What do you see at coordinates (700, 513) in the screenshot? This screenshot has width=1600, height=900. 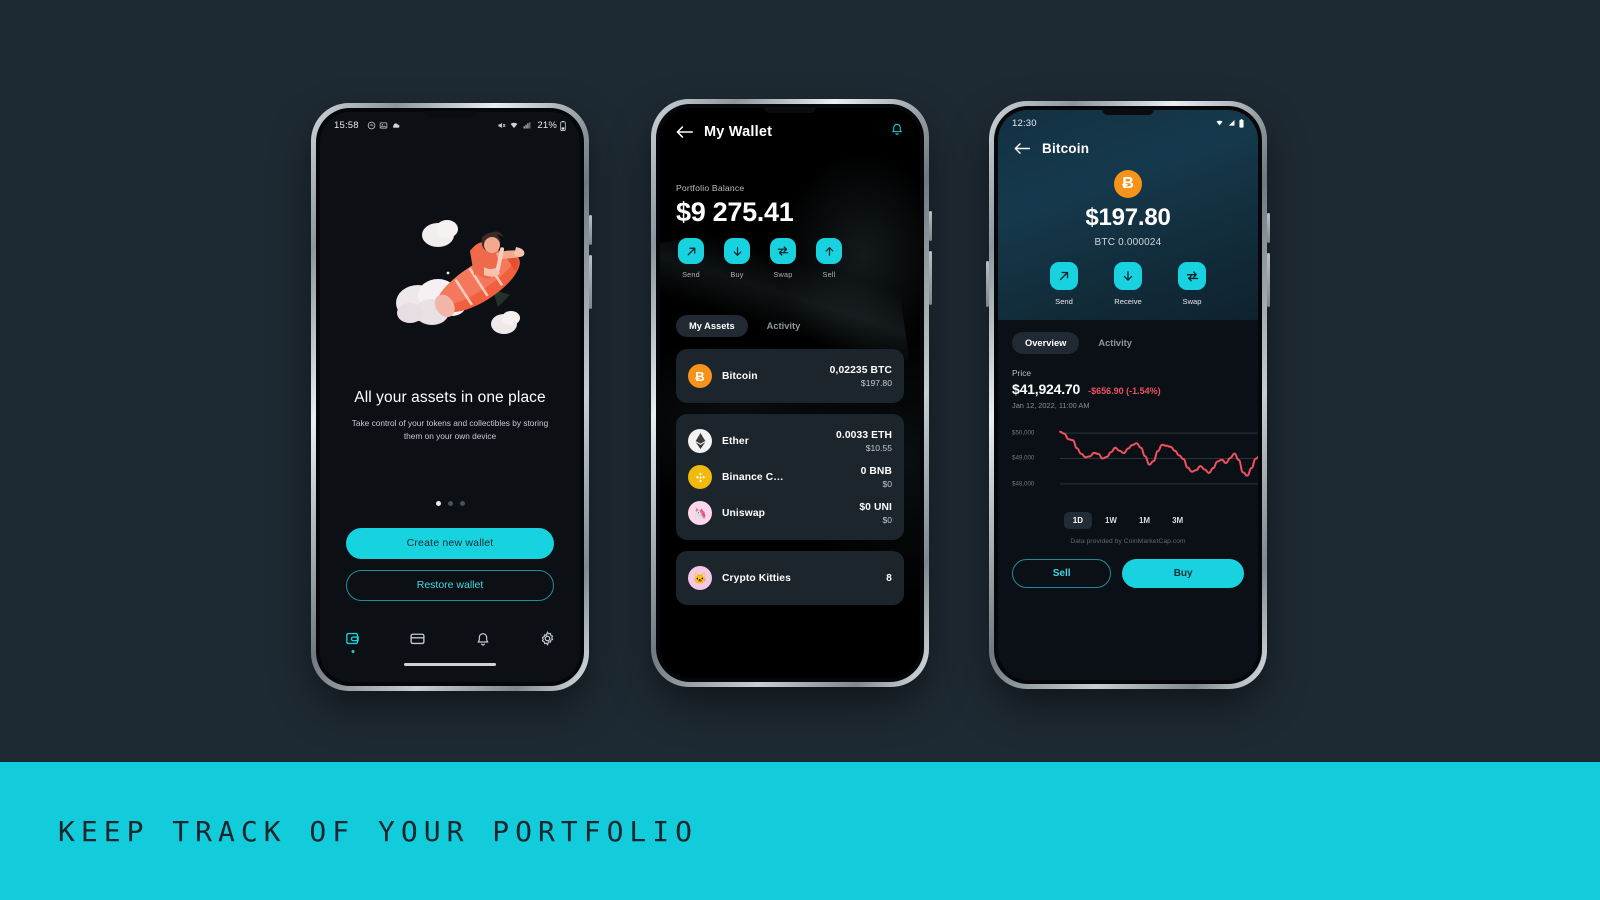 I see `uniswap-icon: 🦄` at bounding box center [700, 513].